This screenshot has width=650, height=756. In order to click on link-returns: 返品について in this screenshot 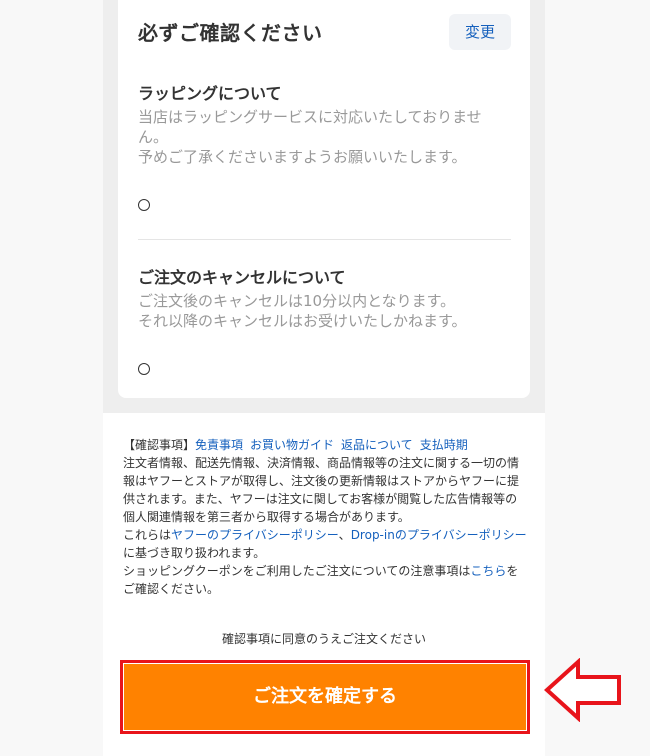, I will do `click(377, 445)`.